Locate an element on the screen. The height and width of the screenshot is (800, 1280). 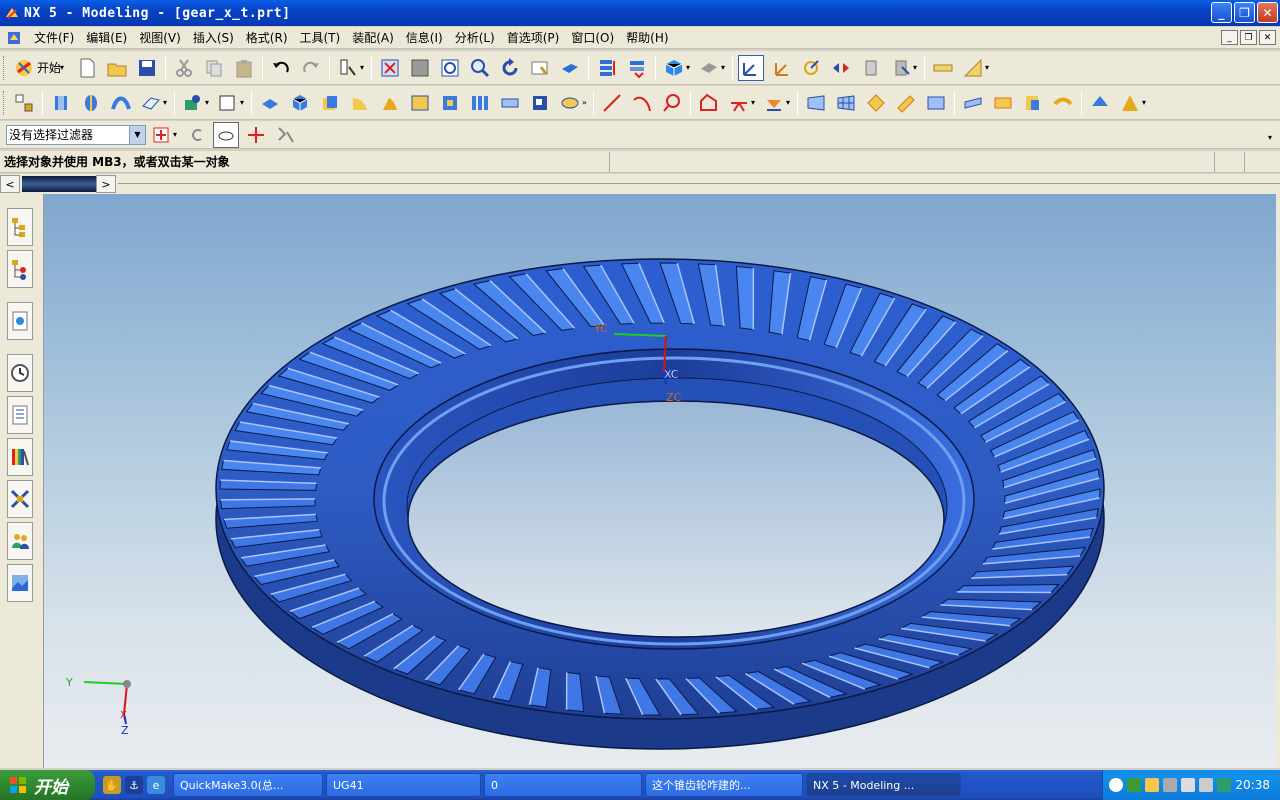
quicklaunch-browser-icon: e is located at coordinates (156, 785).